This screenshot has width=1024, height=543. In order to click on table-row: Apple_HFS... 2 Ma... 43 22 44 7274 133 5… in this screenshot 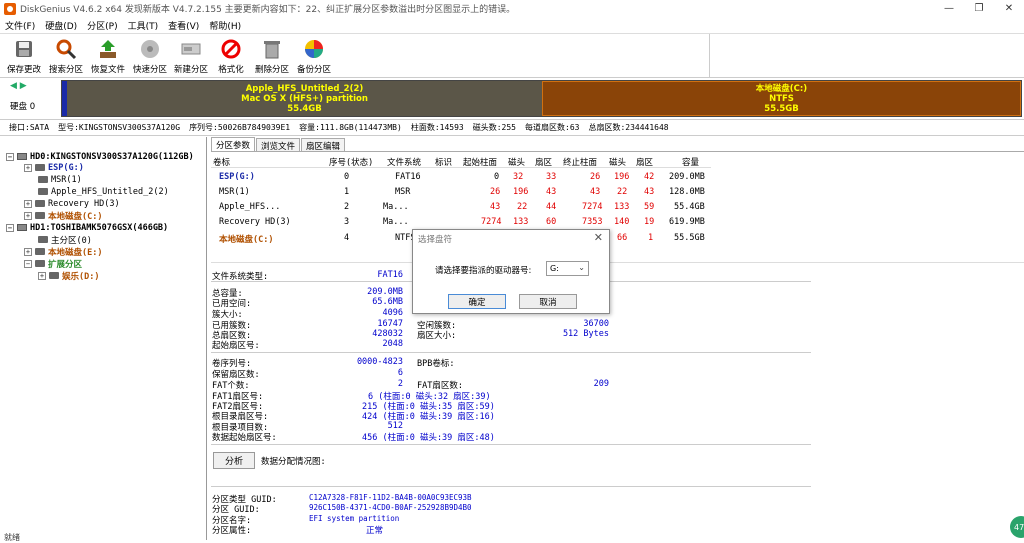, I will do `click(461, 209)`.